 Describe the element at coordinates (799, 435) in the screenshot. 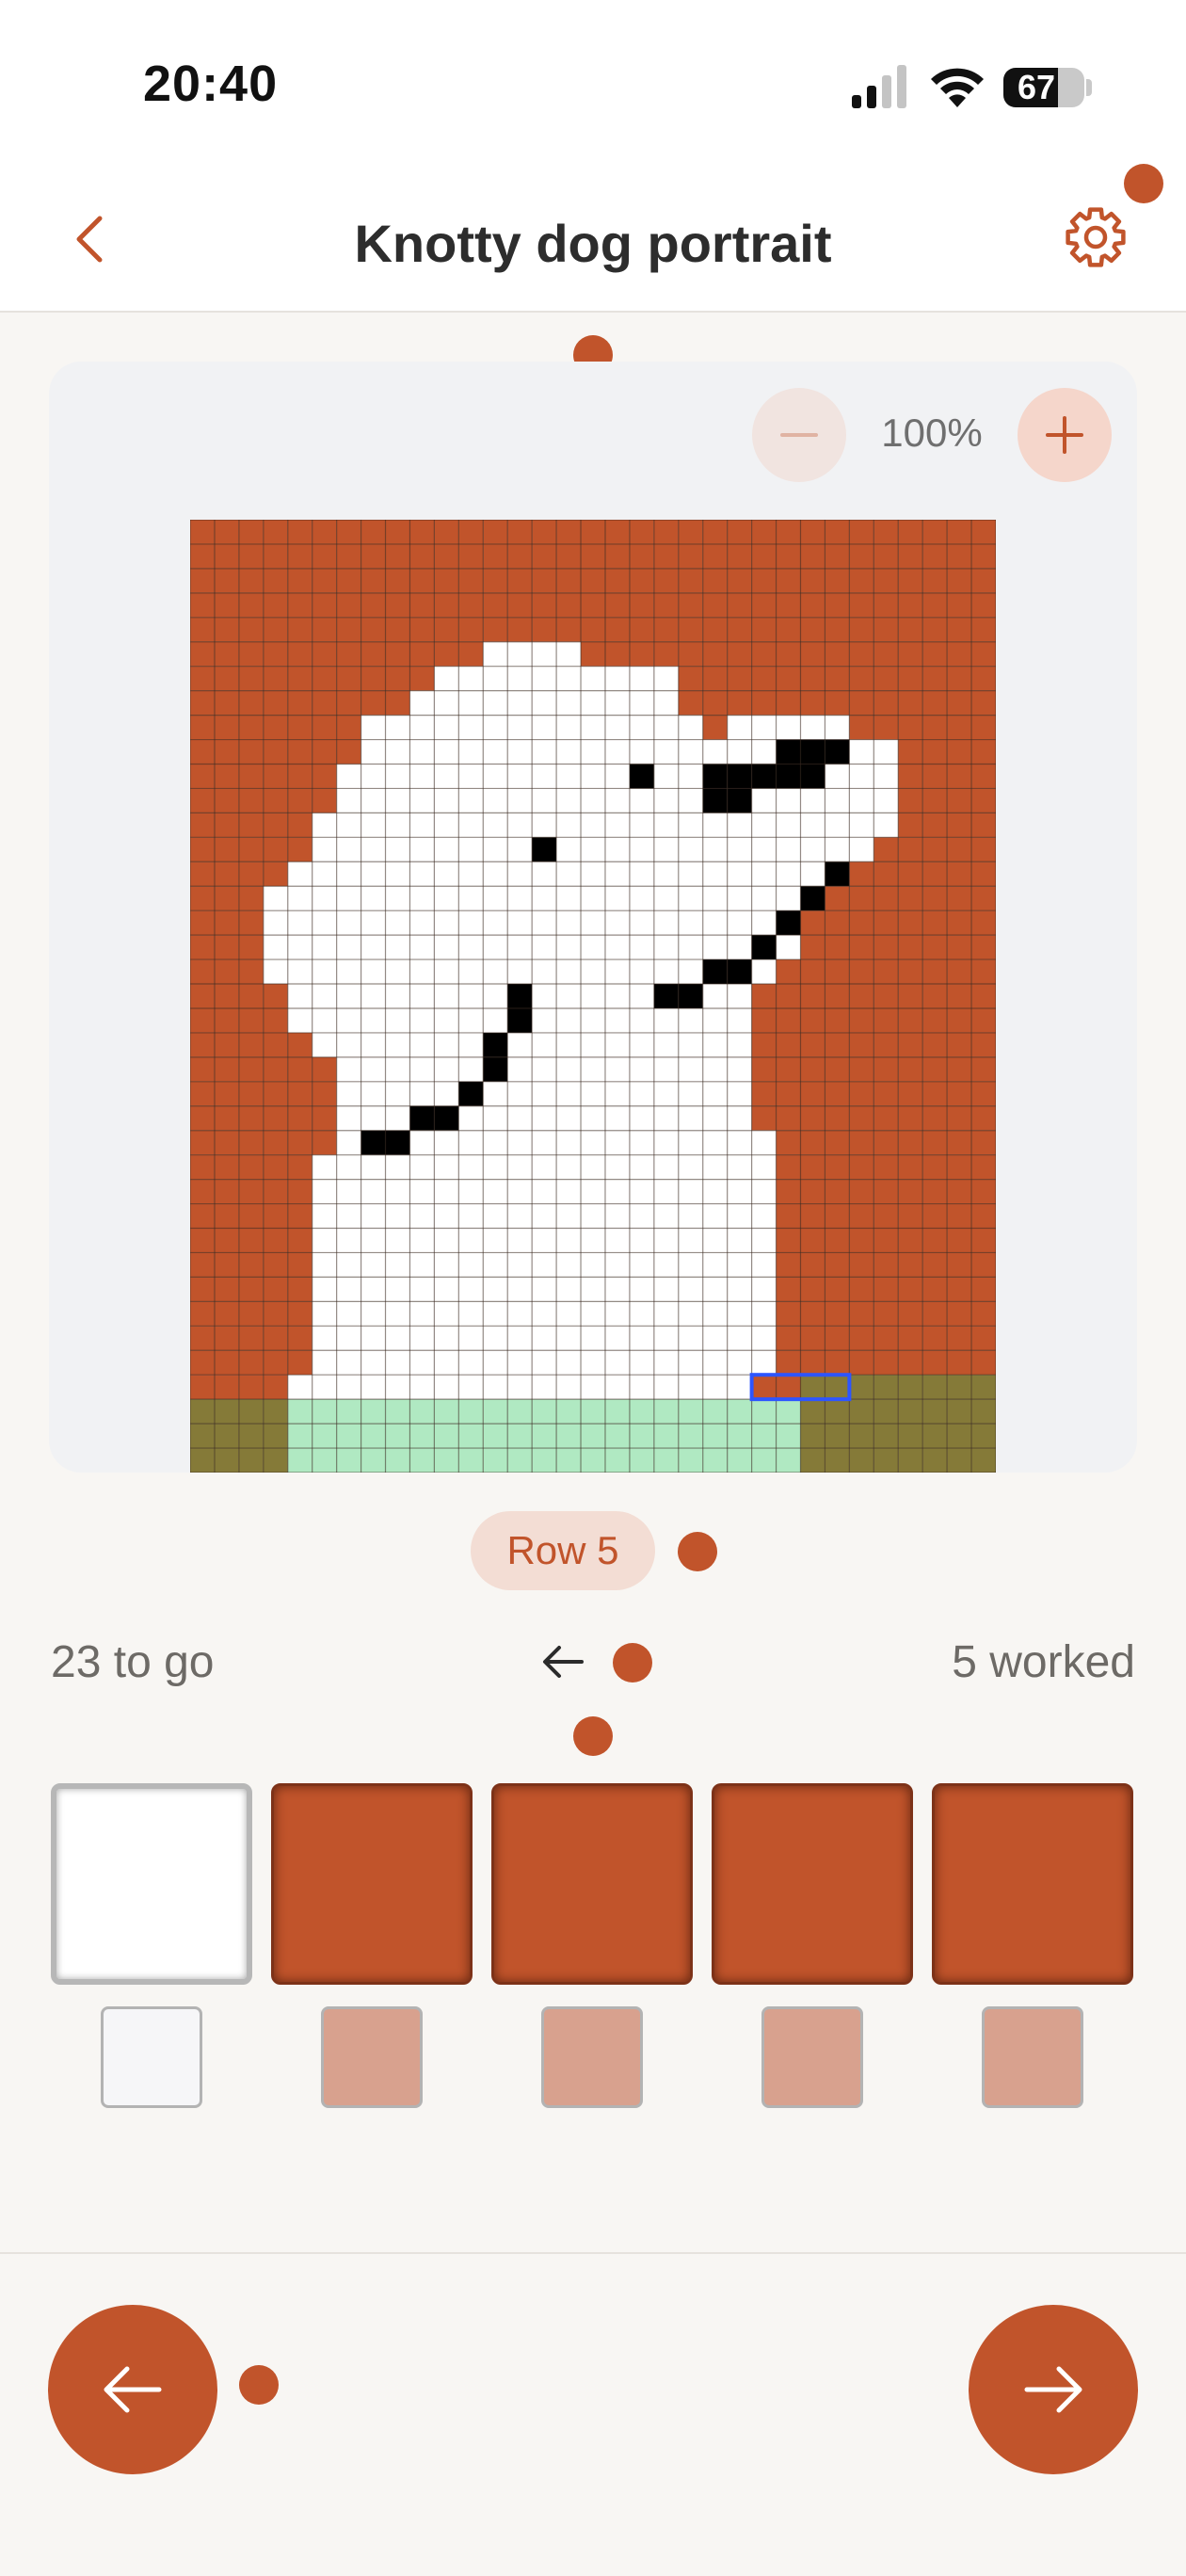

I see `zoom-out-button` at that location.